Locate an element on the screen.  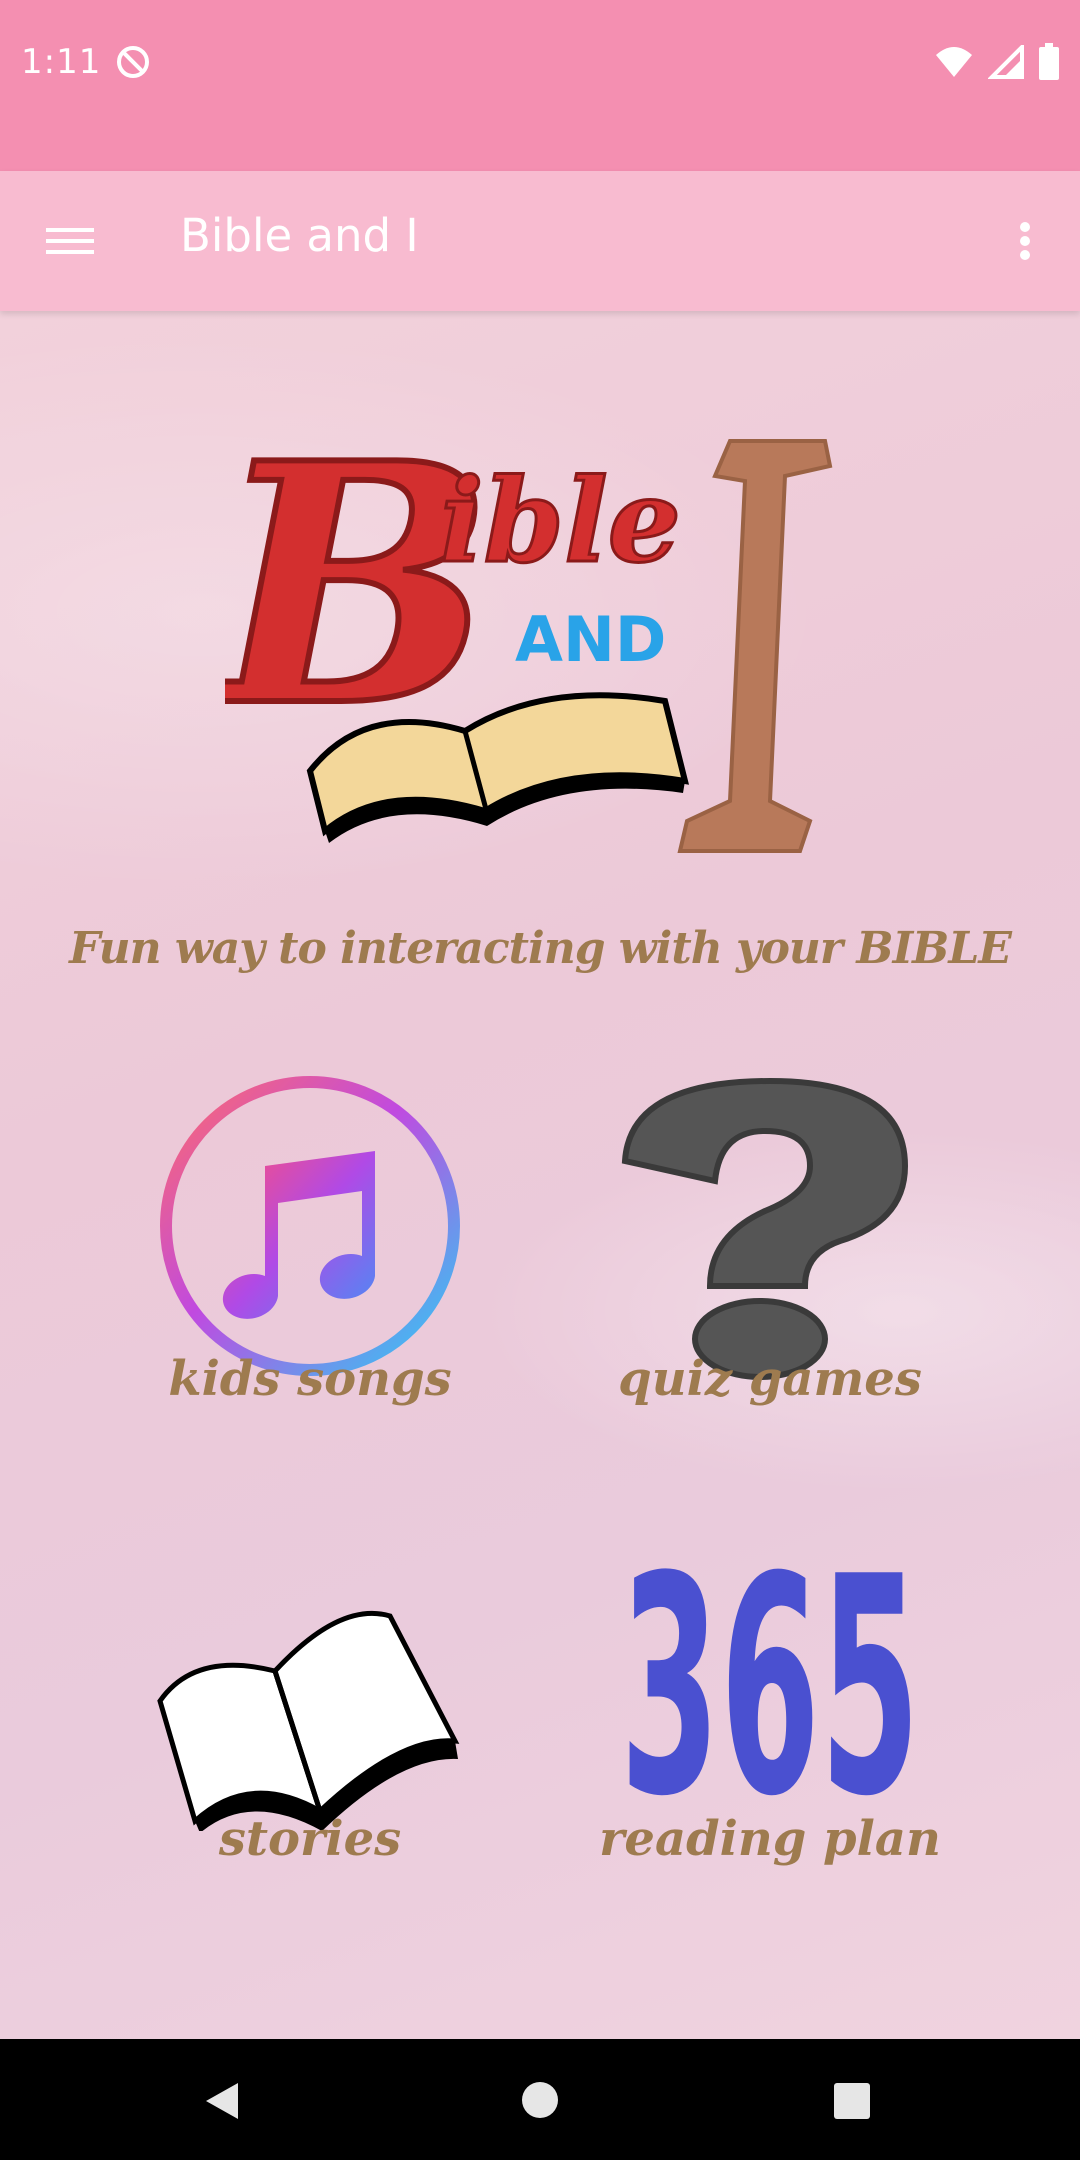
question-mark-icon is located at coordinates (765, 1228).